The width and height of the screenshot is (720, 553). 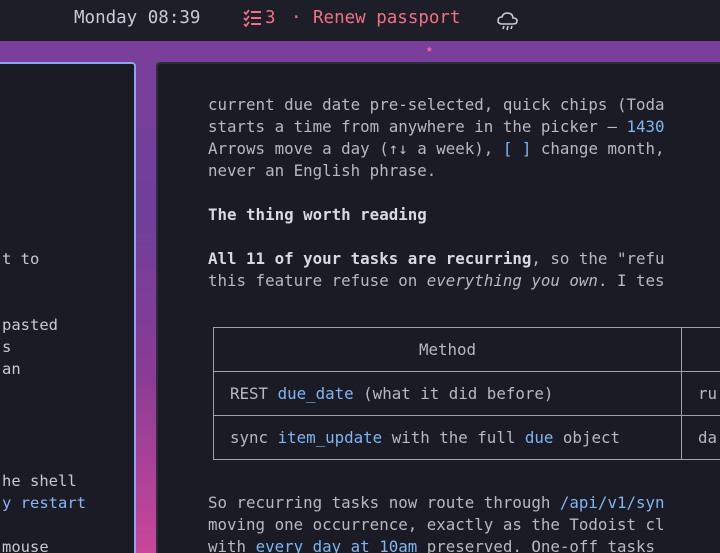 What do you see at coordinates (700, 393) in the screenshot?
I see `table-cell: ru` at bounding box center [700, 393].